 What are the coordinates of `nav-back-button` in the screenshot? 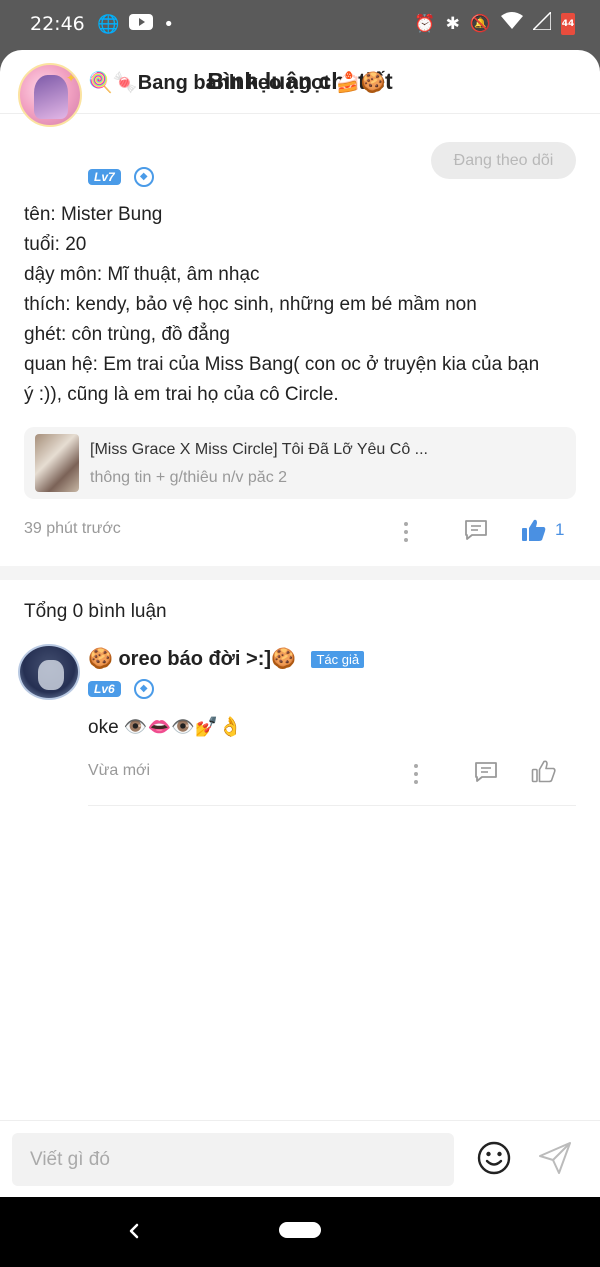 It's located at (134, 1231).